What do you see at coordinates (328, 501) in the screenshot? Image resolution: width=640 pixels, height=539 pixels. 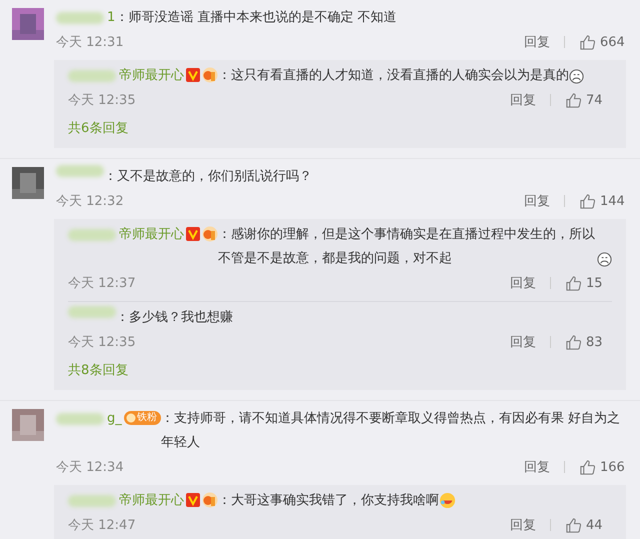 I see `reply-text: ：大哥这事确实我错了，你支持我啥啊` at bounding box center [328, 501].